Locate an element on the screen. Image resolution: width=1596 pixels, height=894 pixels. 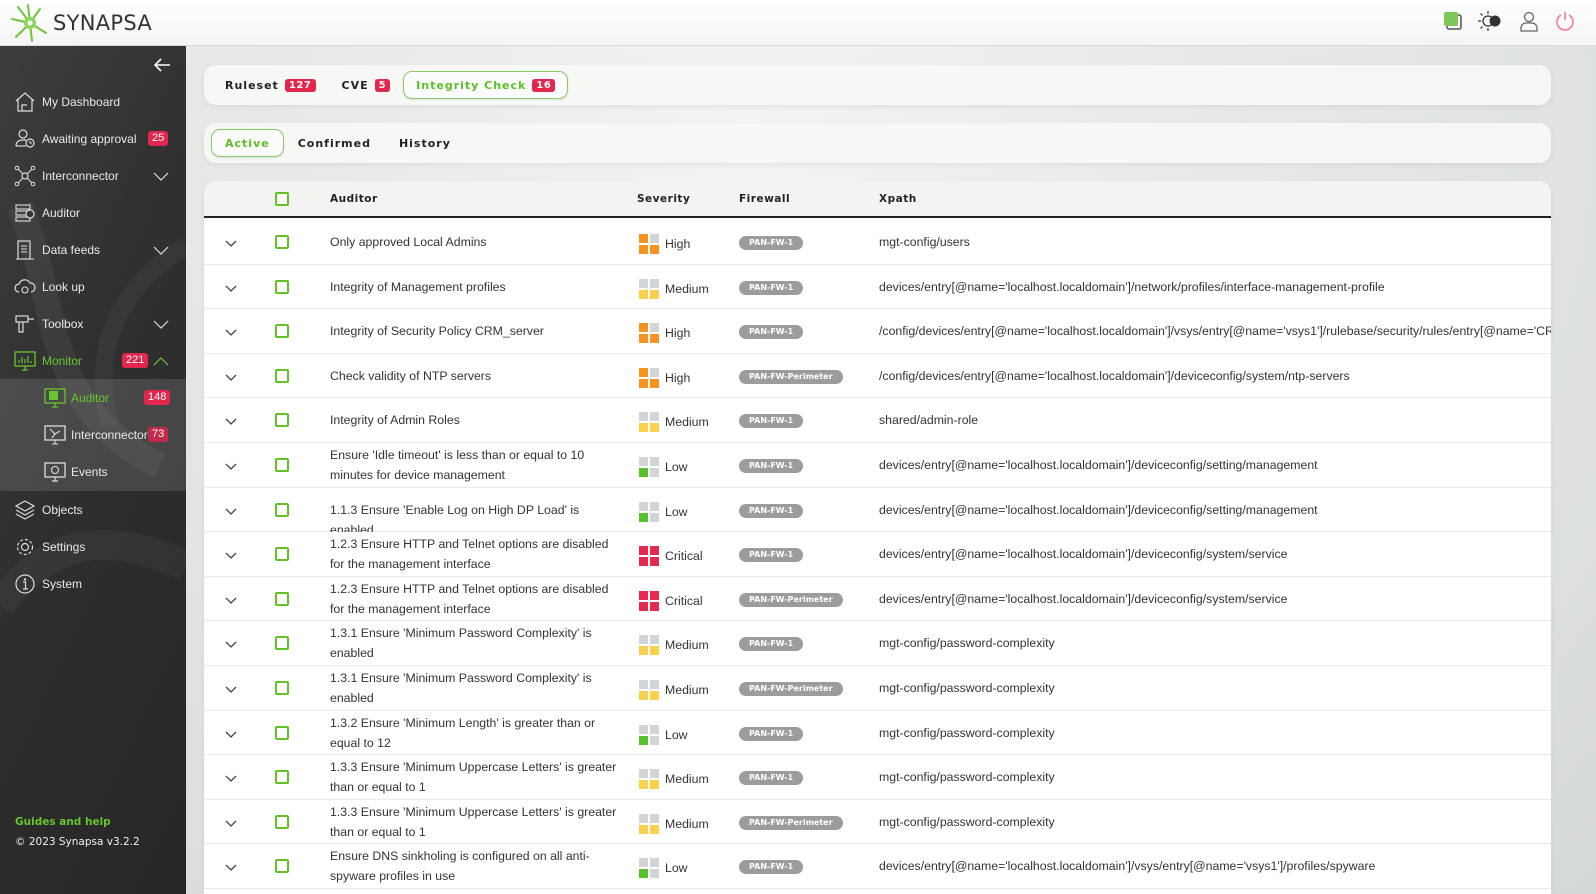
sidebar-item-look-up: Look up is located at coordinates (93, 286).